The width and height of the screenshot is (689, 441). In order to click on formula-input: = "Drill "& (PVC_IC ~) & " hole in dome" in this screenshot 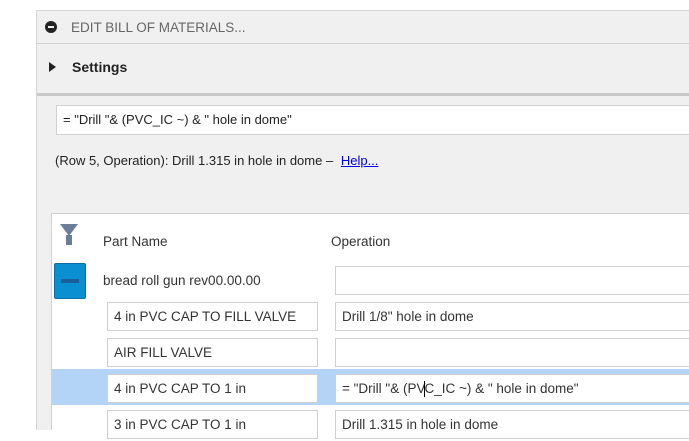, I will do `click(372, 120)`.